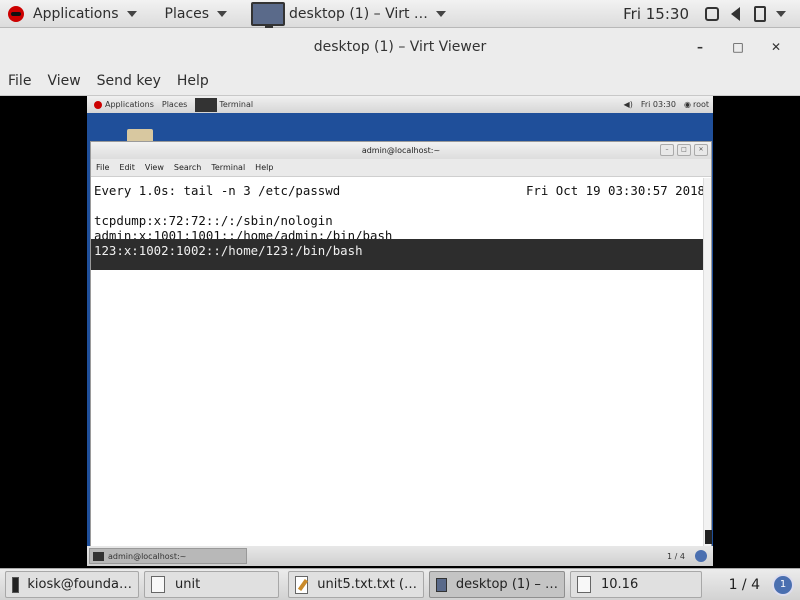  Describe the element at coordinates (228, 167) in the screenshot. I see `terminal-menu-terminal: Terminal` at that location.